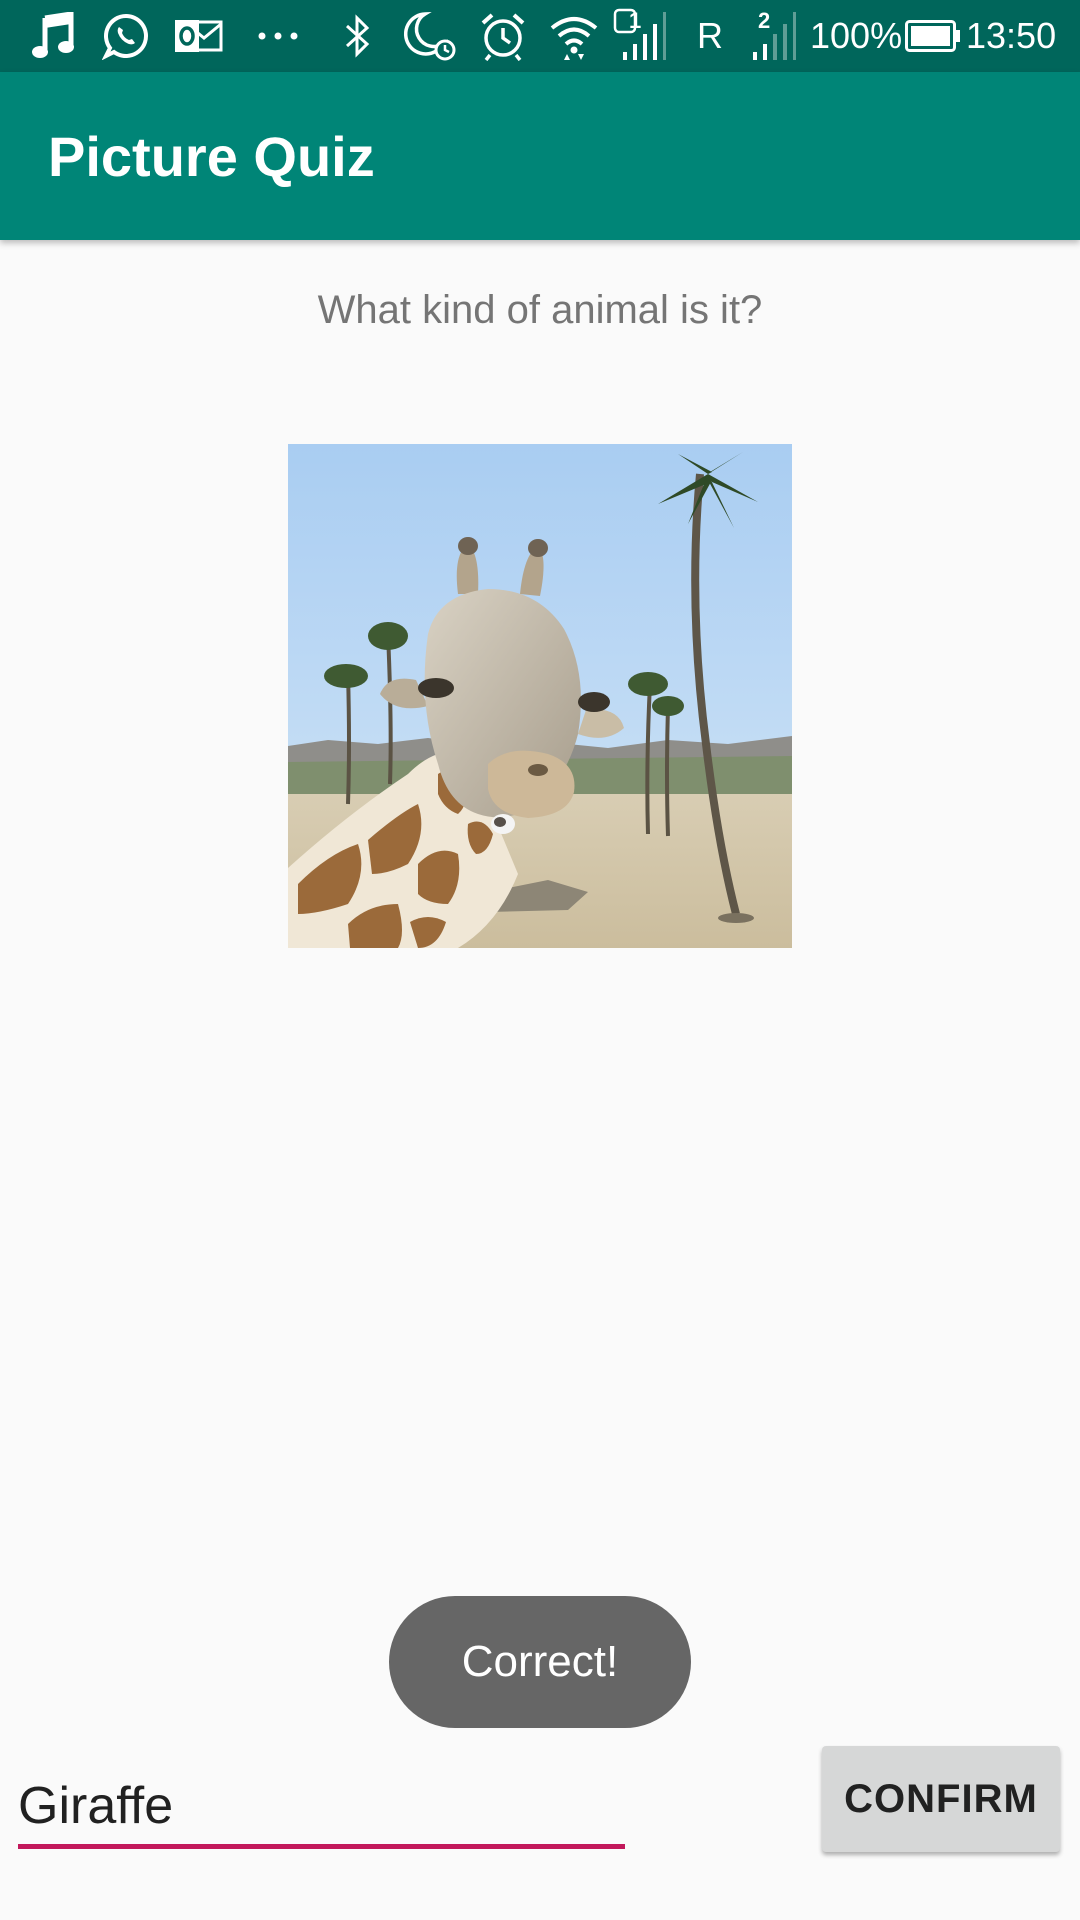 The height and width of the screenshot is (1920, 1080). I want to click on app-bar: Picture Quiz, so click(540, 156).